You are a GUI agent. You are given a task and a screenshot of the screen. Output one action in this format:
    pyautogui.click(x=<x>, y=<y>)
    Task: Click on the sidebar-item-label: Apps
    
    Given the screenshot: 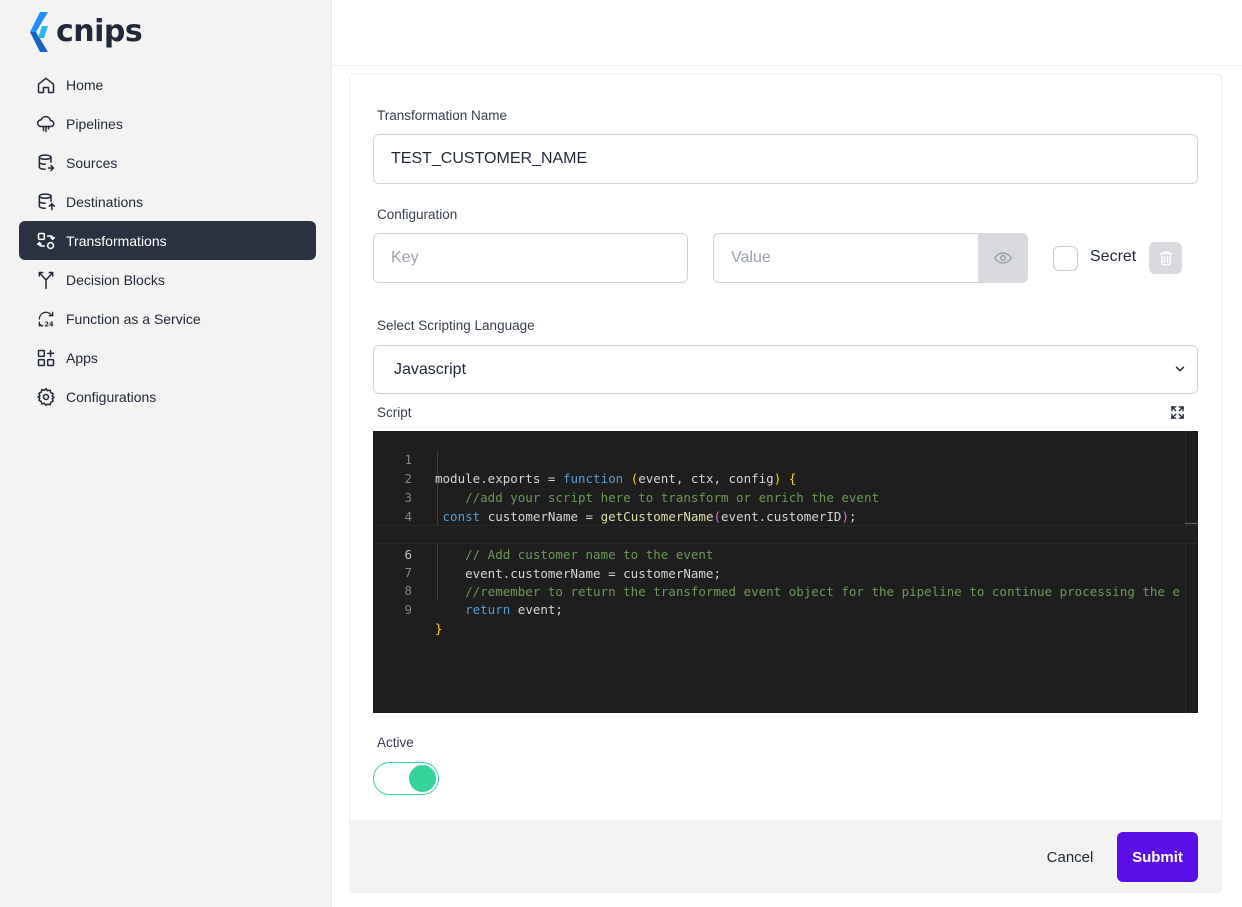 What is the action you would take?
    pyautogui.click(x=82, y=357)
    